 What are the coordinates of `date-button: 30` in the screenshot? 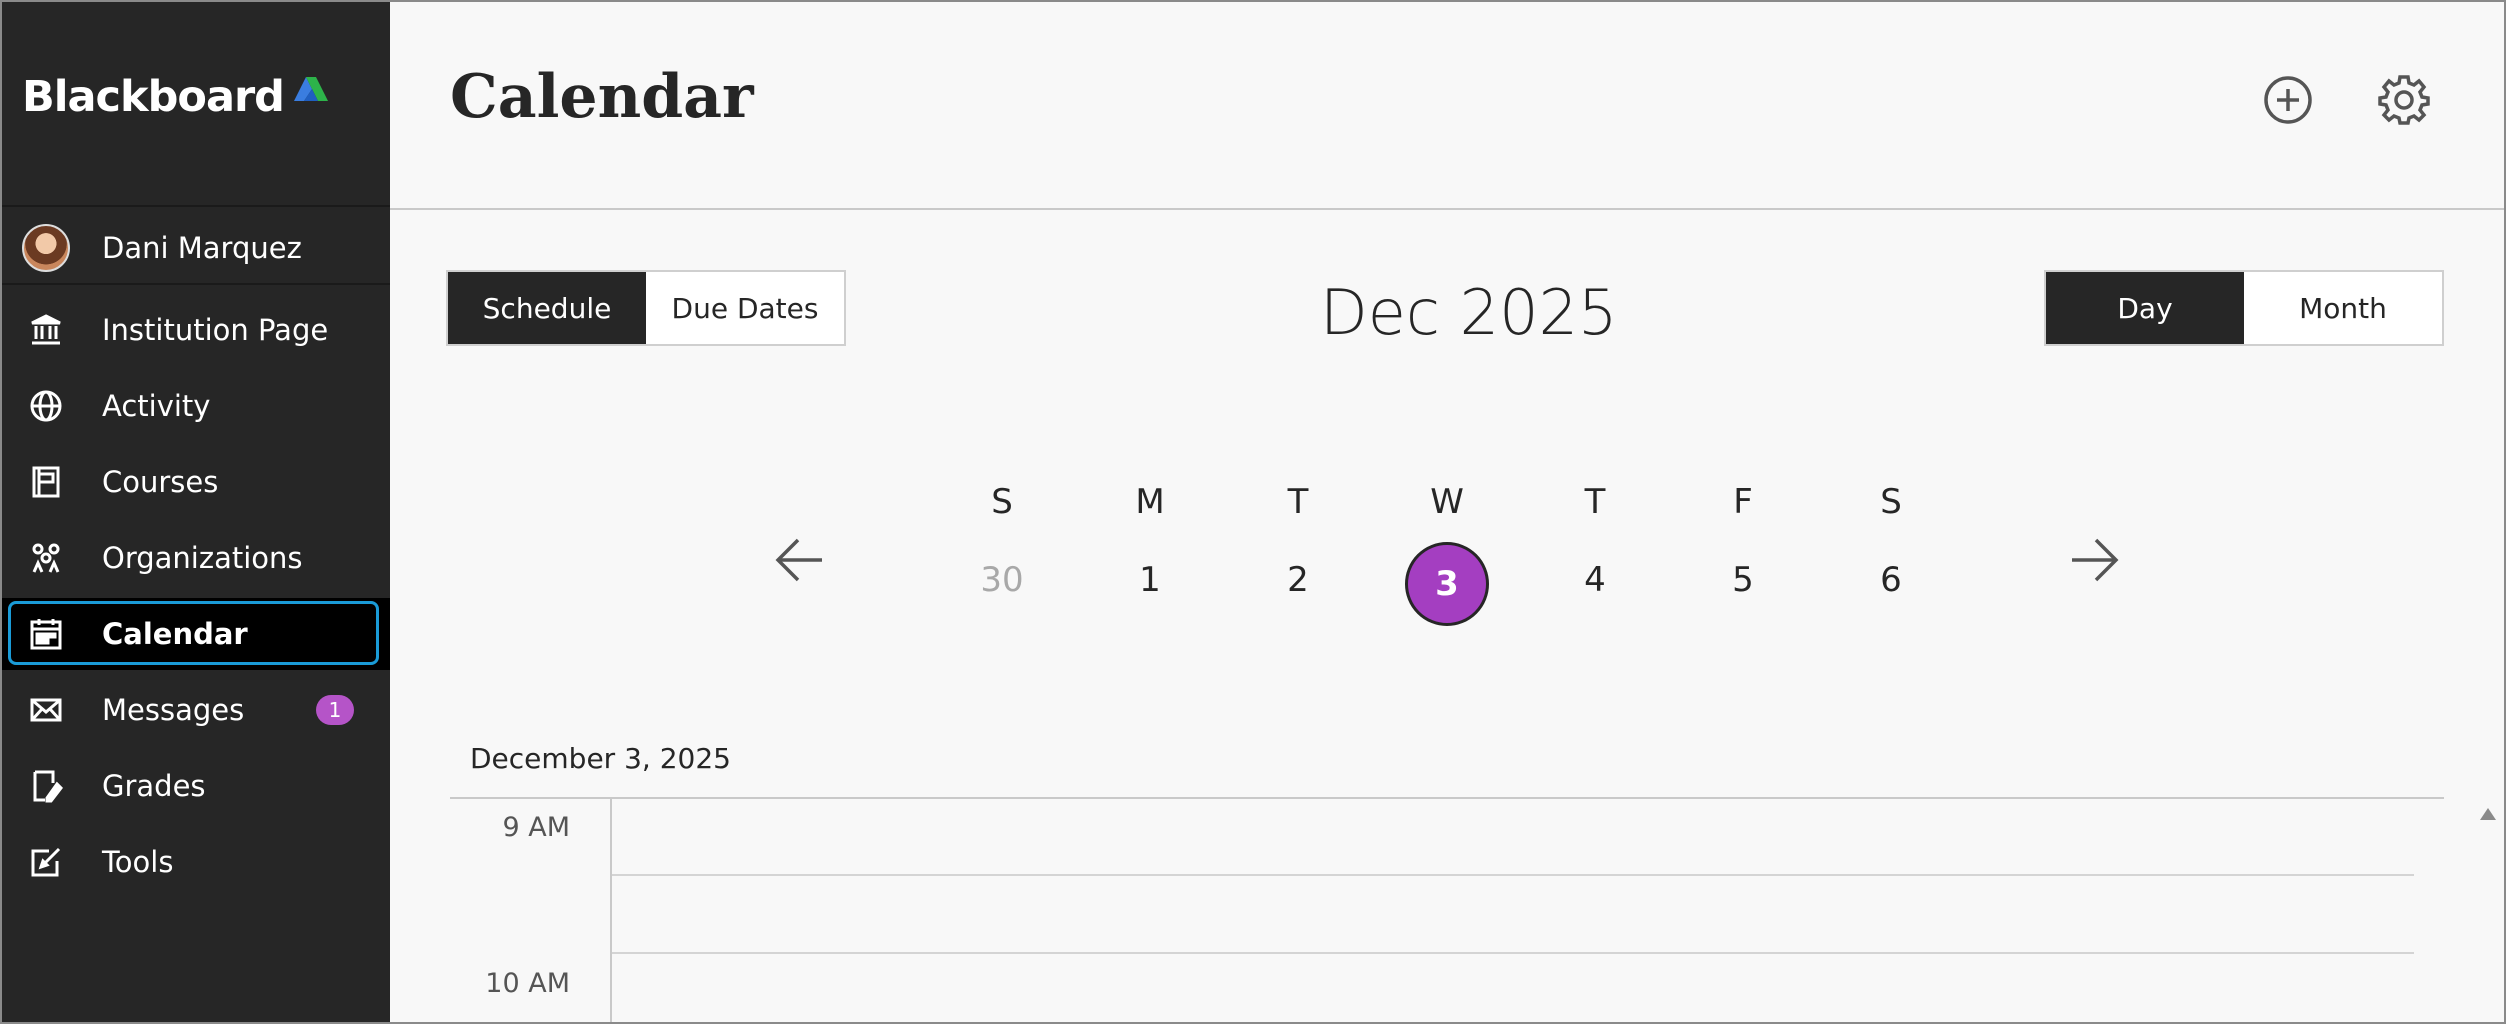 It's located at (1002, 580).